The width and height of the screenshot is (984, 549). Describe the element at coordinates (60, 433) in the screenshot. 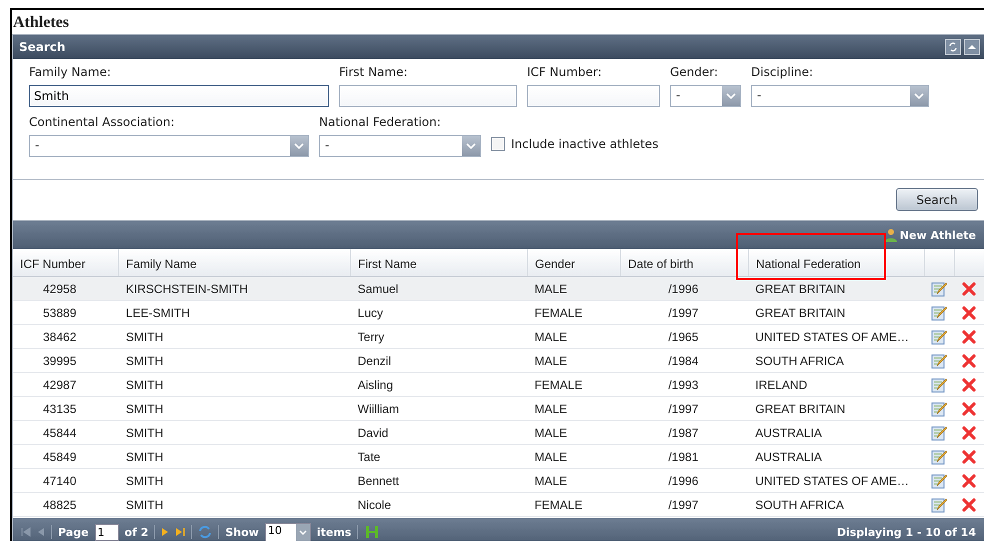

I see `table-cell-text: 45844` at that location.